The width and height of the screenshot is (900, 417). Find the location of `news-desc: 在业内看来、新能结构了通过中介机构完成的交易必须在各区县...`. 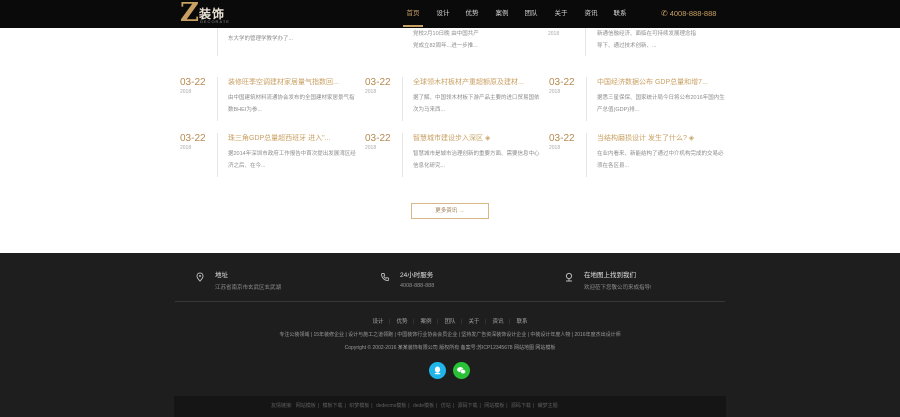

news-desc: 在业内看来、新能结构了通过中介机构完成的交易必须在各区县... is located at coordinates (660, 160).